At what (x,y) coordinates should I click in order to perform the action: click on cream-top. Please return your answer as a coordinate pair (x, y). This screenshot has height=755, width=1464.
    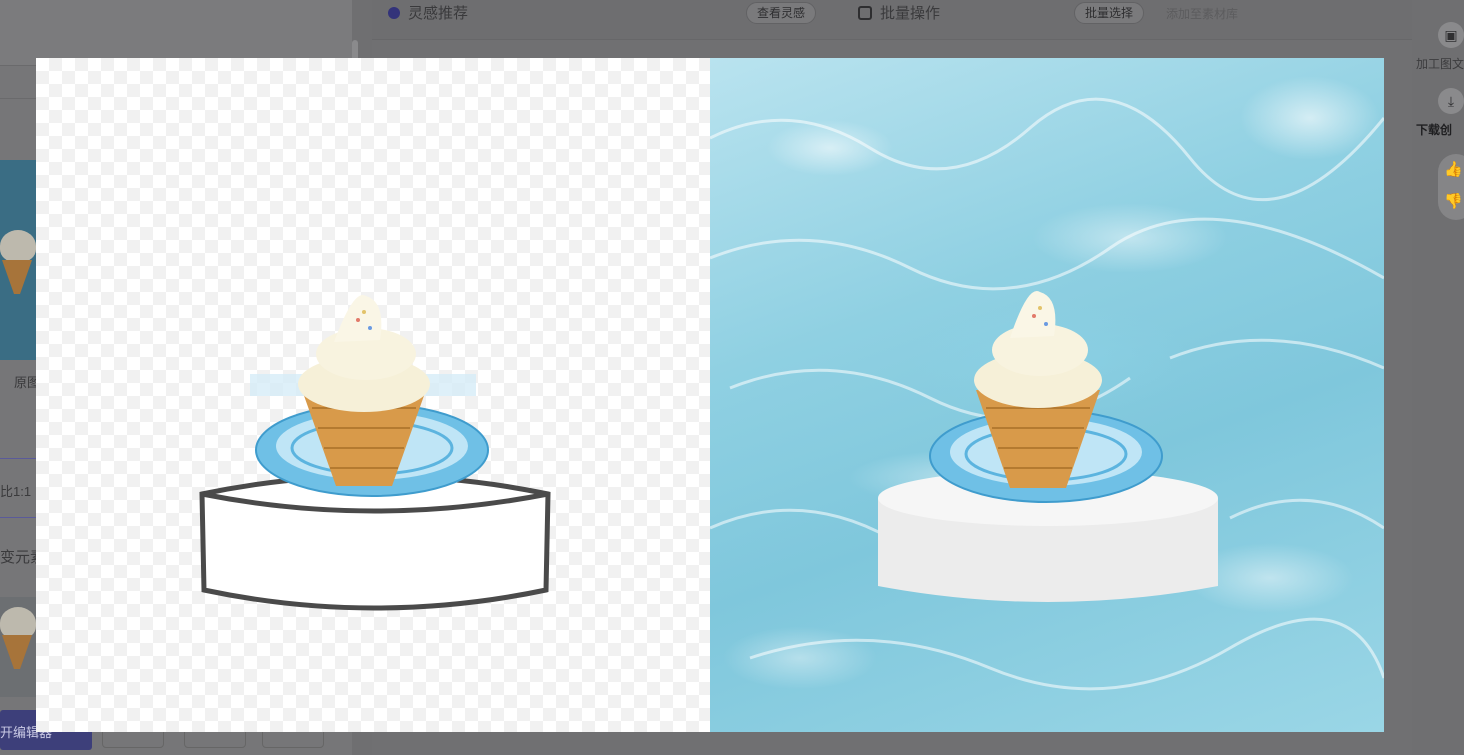
    Looking at the image, I should click on (1033, 314).